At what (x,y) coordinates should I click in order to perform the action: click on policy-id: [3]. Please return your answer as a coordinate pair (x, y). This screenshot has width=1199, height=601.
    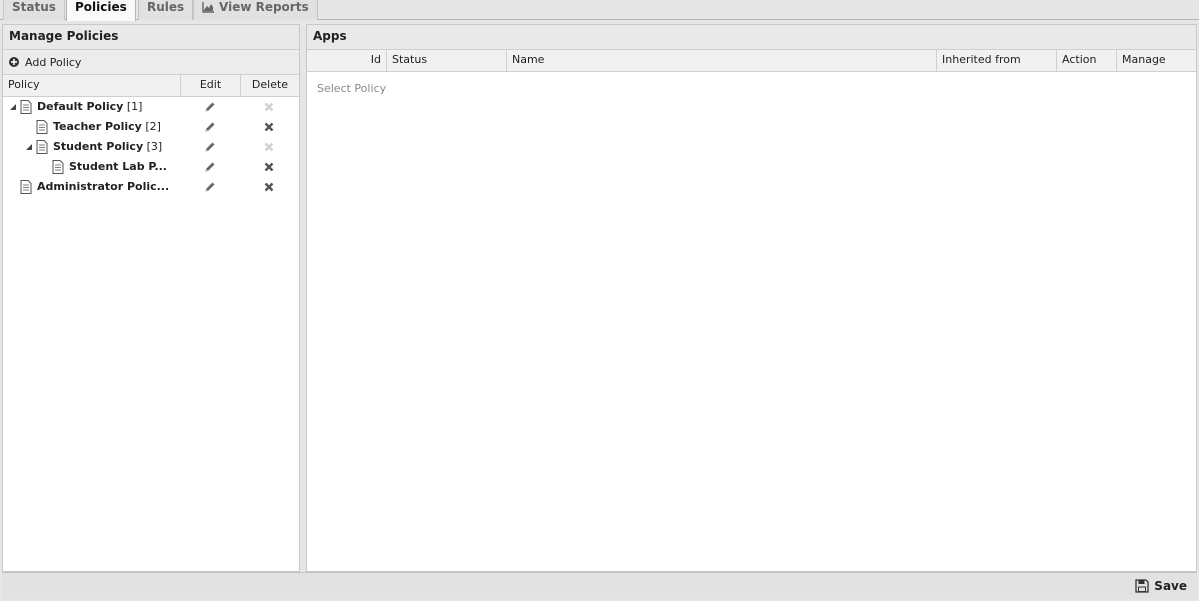
    Looking at the image, I should click on (154, 146).